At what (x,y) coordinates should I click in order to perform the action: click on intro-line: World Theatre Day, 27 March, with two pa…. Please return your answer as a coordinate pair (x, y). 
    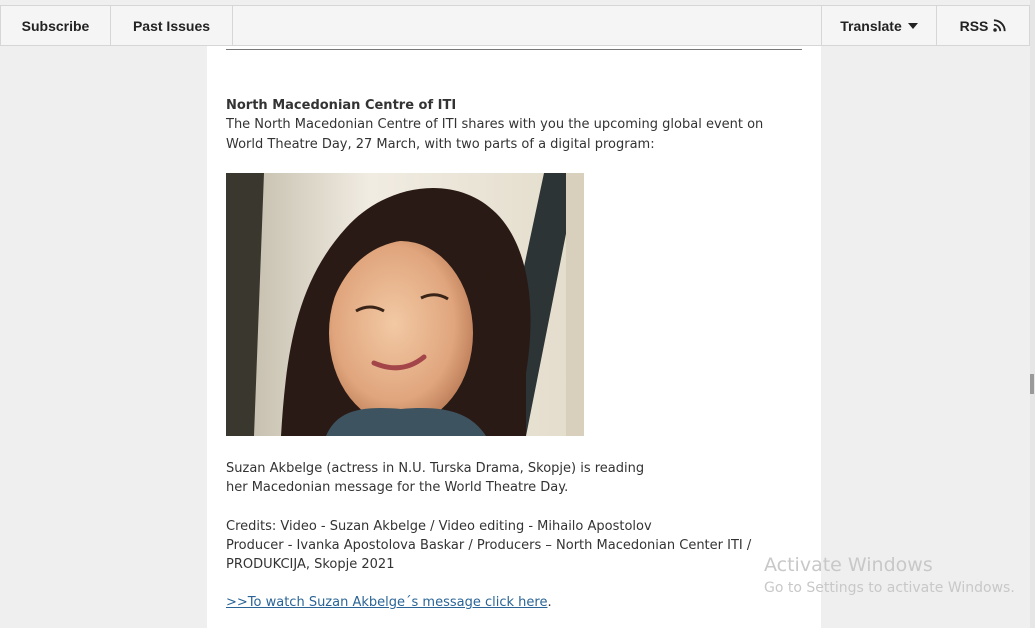
    Looking at the image, I should click on (440, 144).